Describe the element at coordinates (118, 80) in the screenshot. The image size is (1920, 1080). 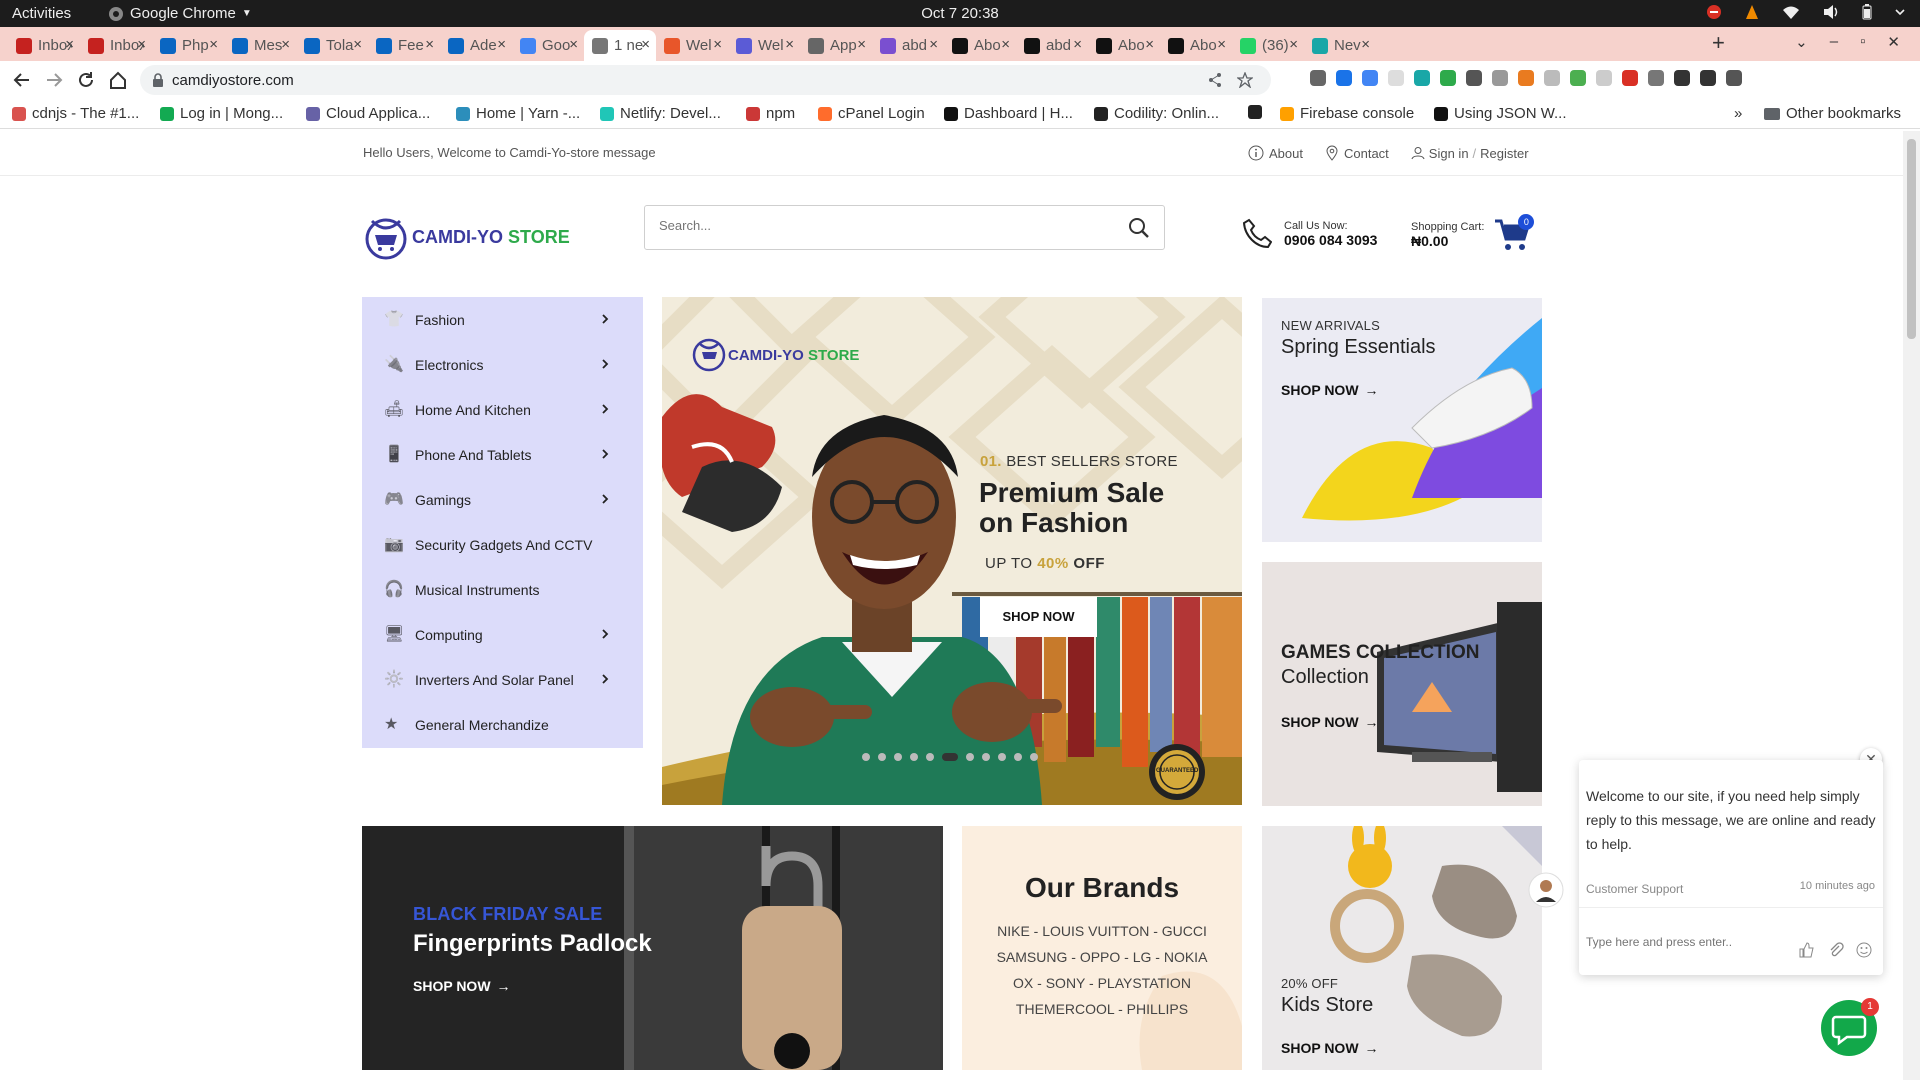
I see `home-icon` at that location.